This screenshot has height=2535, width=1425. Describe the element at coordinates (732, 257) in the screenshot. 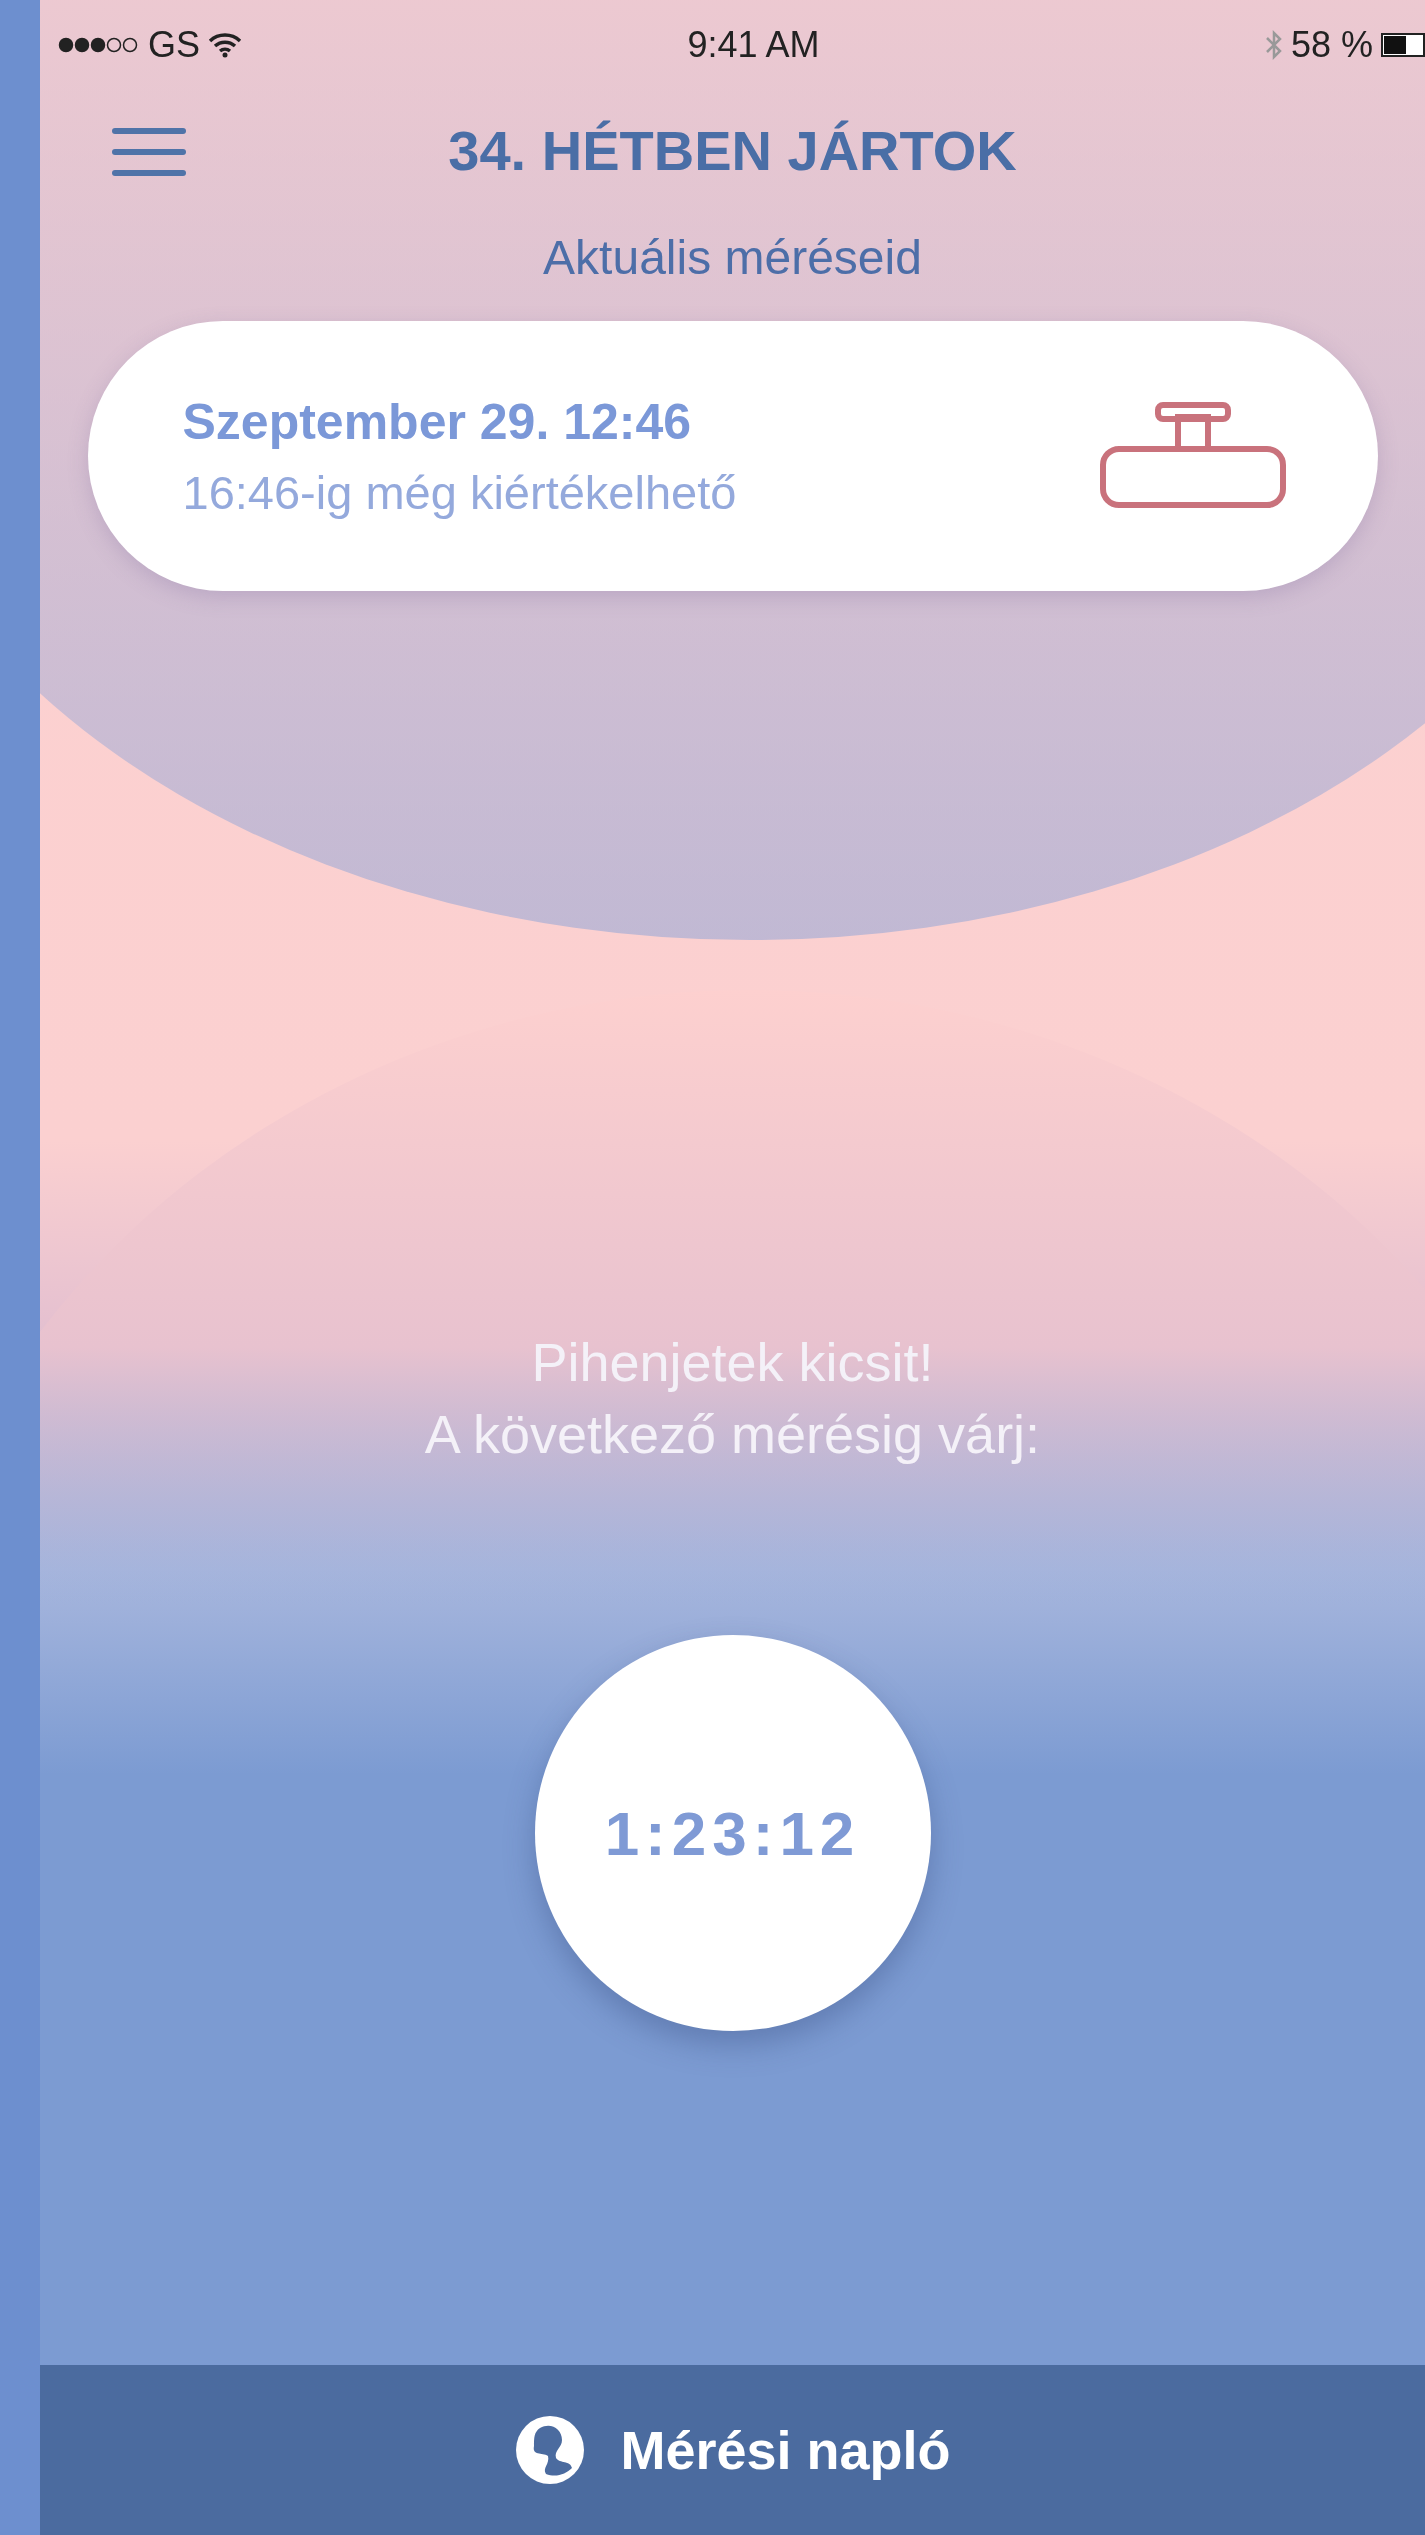

I see `section-title: Aktuális méréseid` at that location.